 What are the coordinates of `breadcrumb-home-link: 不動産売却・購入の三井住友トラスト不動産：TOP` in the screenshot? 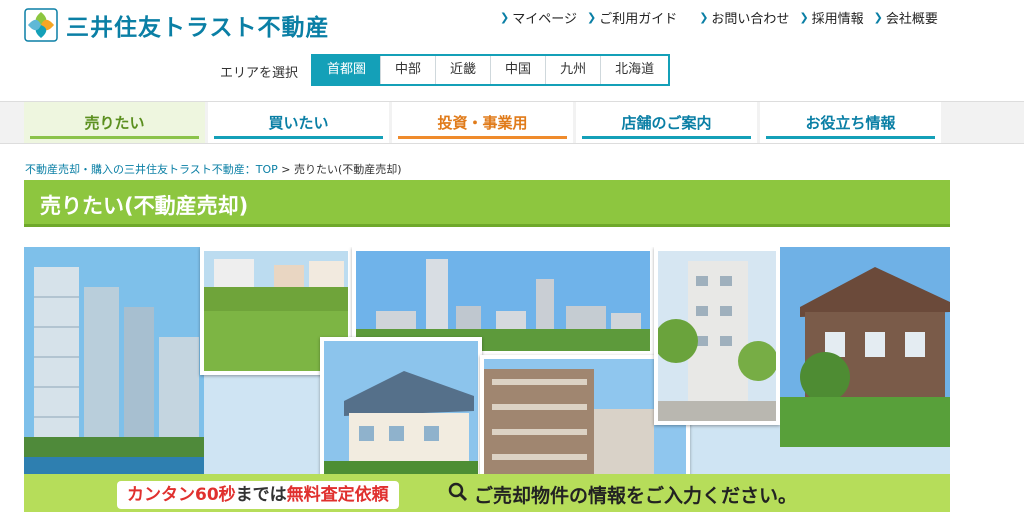 It's located at (151, 169).